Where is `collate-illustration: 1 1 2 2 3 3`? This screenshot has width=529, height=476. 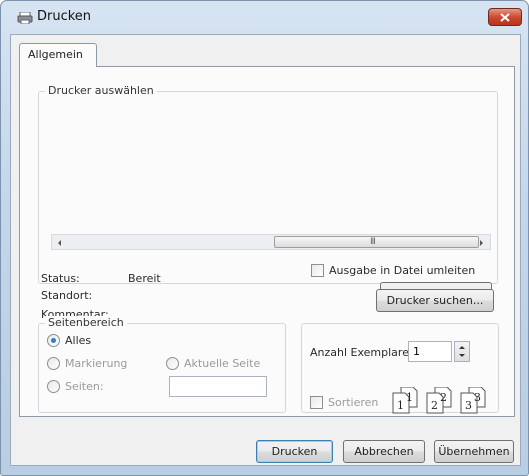
collate-illustration: 1 1 2 2 3 3 is located at coordinates (444, 402).